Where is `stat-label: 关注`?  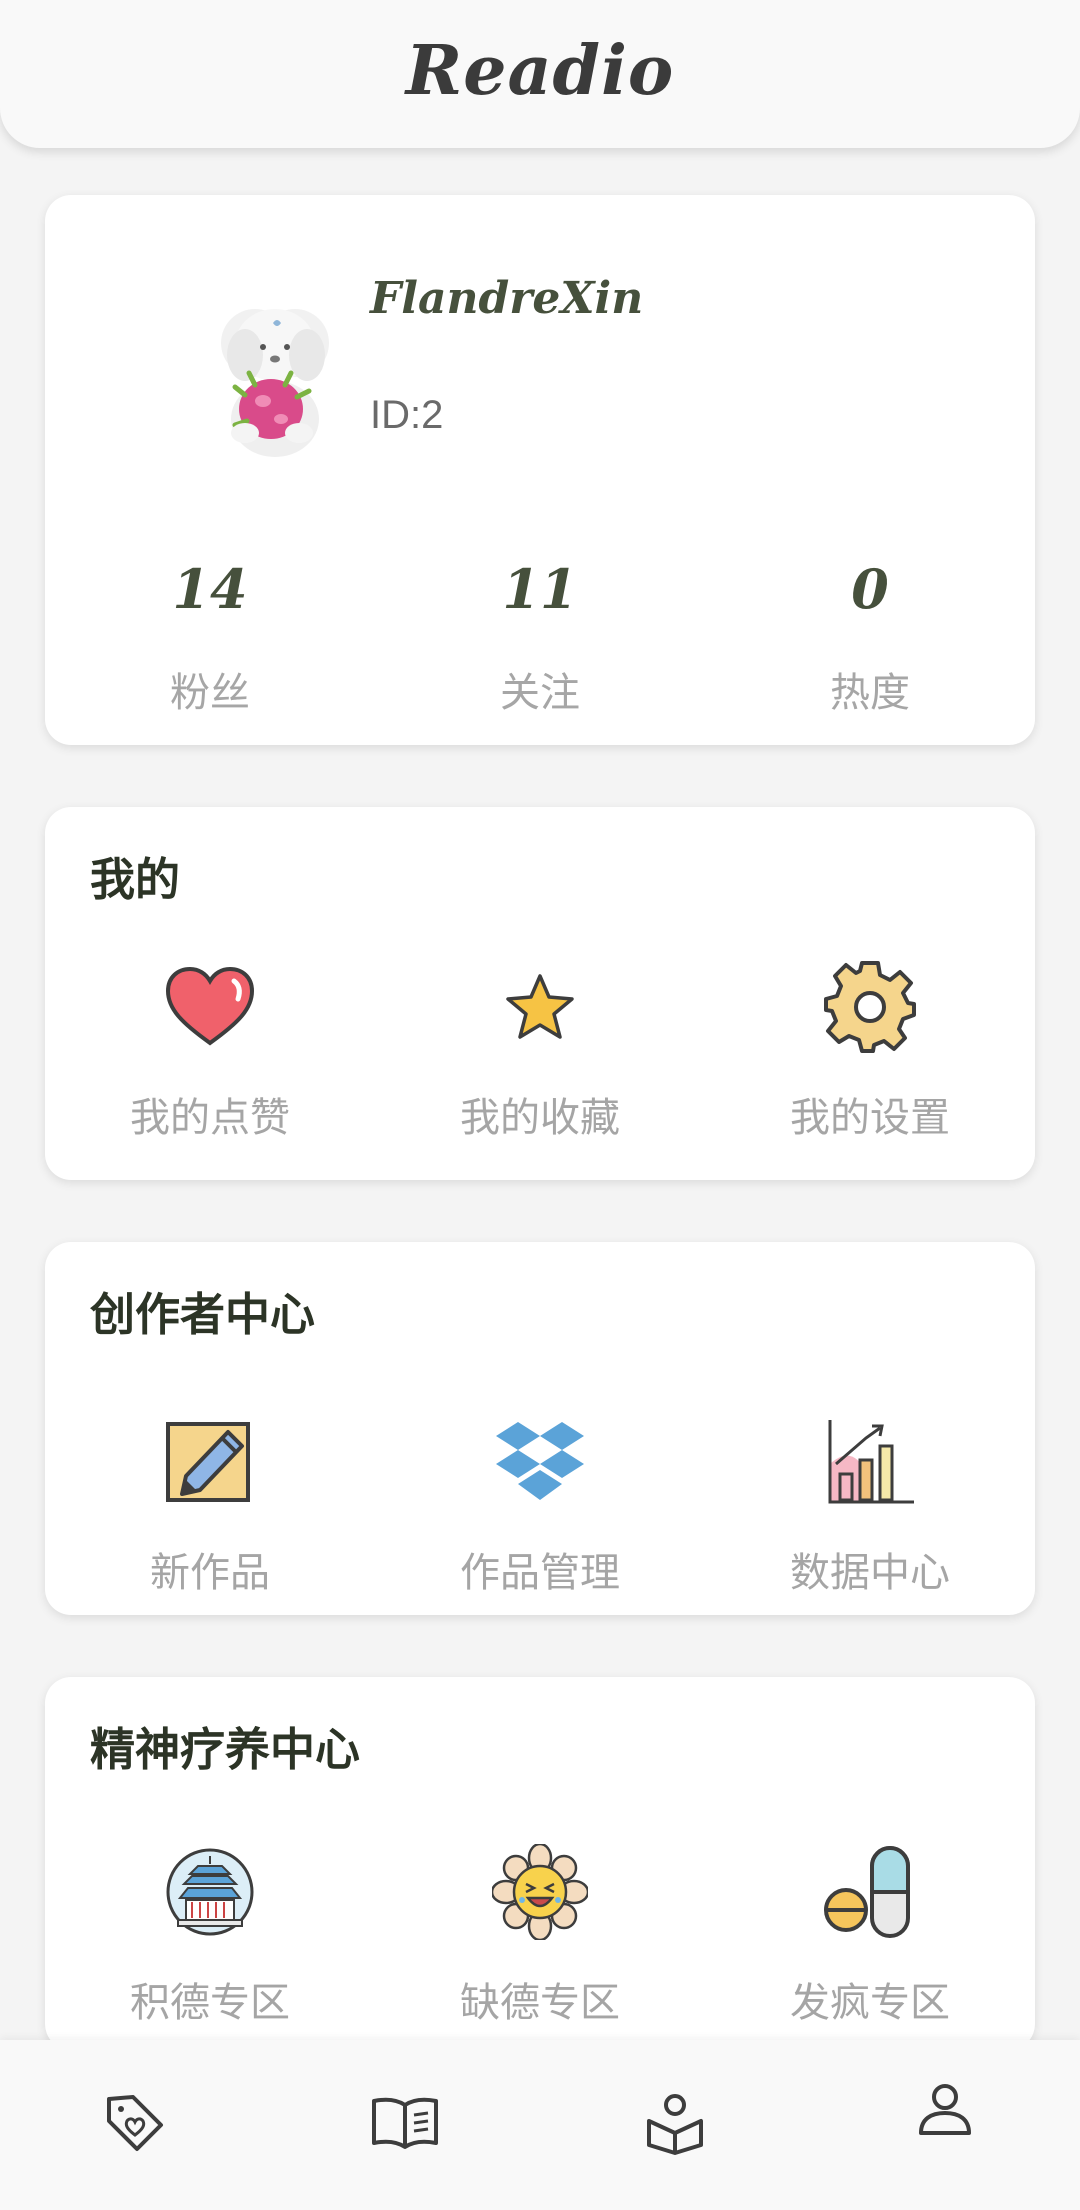 stat-label: 关注 is located at coordinates (540, 693).